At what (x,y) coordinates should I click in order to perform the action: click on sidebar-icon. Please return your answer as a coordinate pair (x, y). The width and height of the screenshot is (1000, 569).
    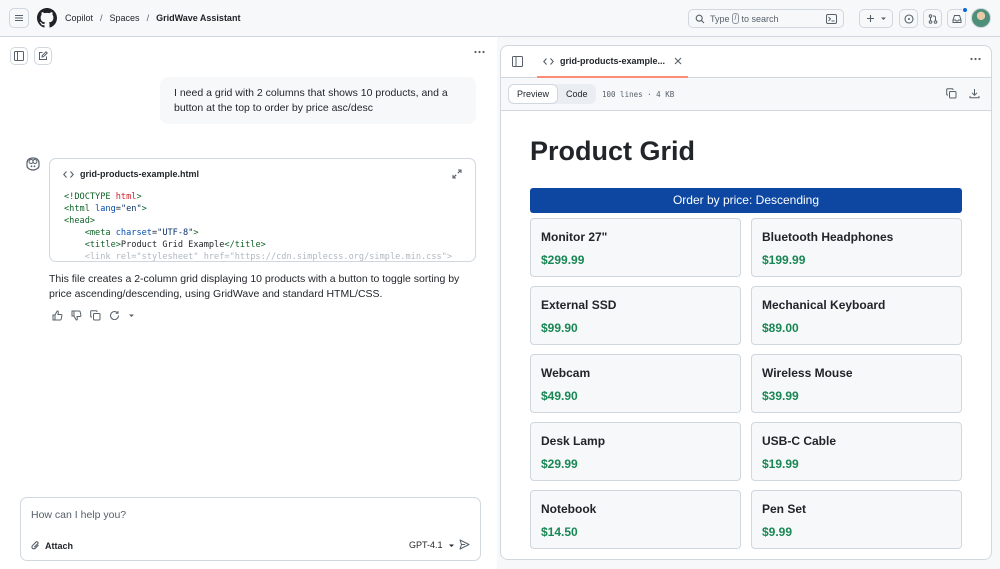
    Looking at the image, I should click on (19, 56).